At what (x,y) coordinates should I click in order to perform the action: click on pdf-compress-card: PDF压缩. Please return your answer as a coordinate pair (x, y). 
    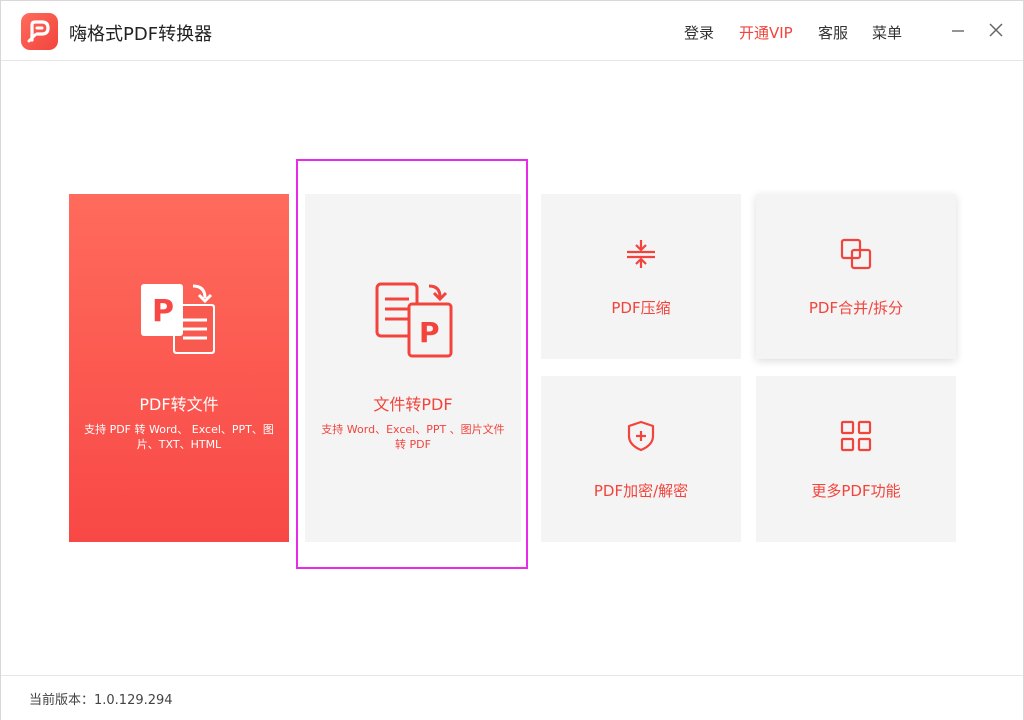
    Looking at the image, I should click on (641, 276).